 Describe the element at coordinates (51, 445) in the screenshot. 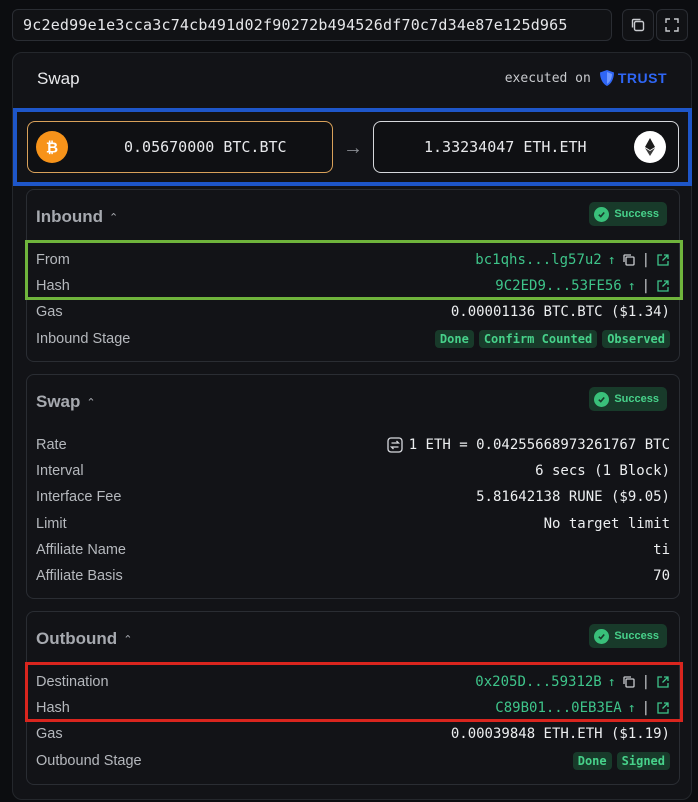

I see `rate-label: Rate` at that location.